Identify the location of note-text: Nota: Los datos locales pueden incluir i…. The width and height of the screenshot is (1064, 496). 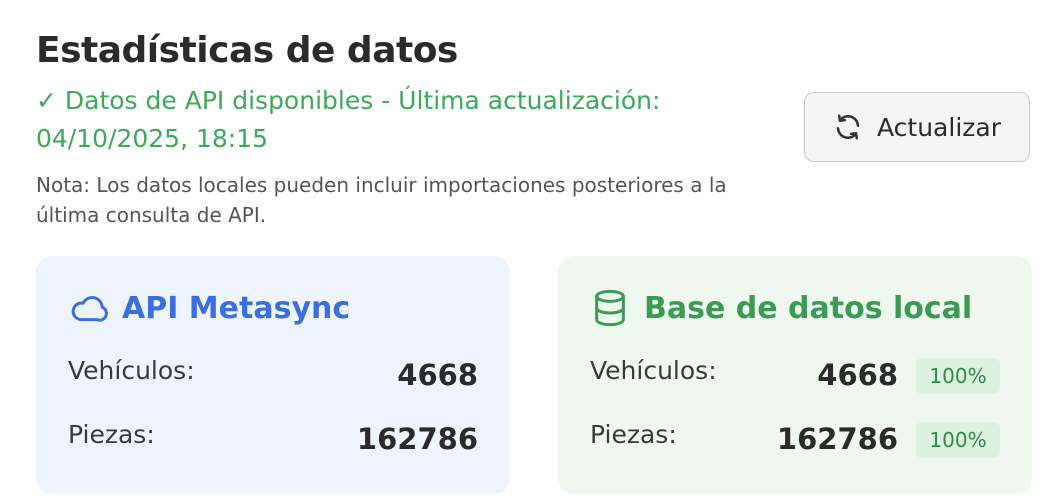
(381, 200).